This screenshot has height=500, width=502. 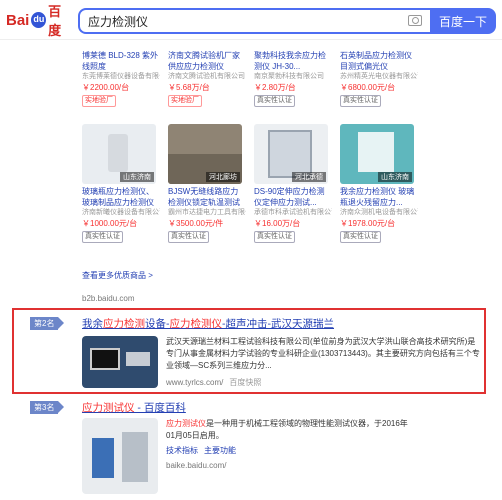 I want to click on product-price: ￥3500.00元/件, so click(x=196, y=223).